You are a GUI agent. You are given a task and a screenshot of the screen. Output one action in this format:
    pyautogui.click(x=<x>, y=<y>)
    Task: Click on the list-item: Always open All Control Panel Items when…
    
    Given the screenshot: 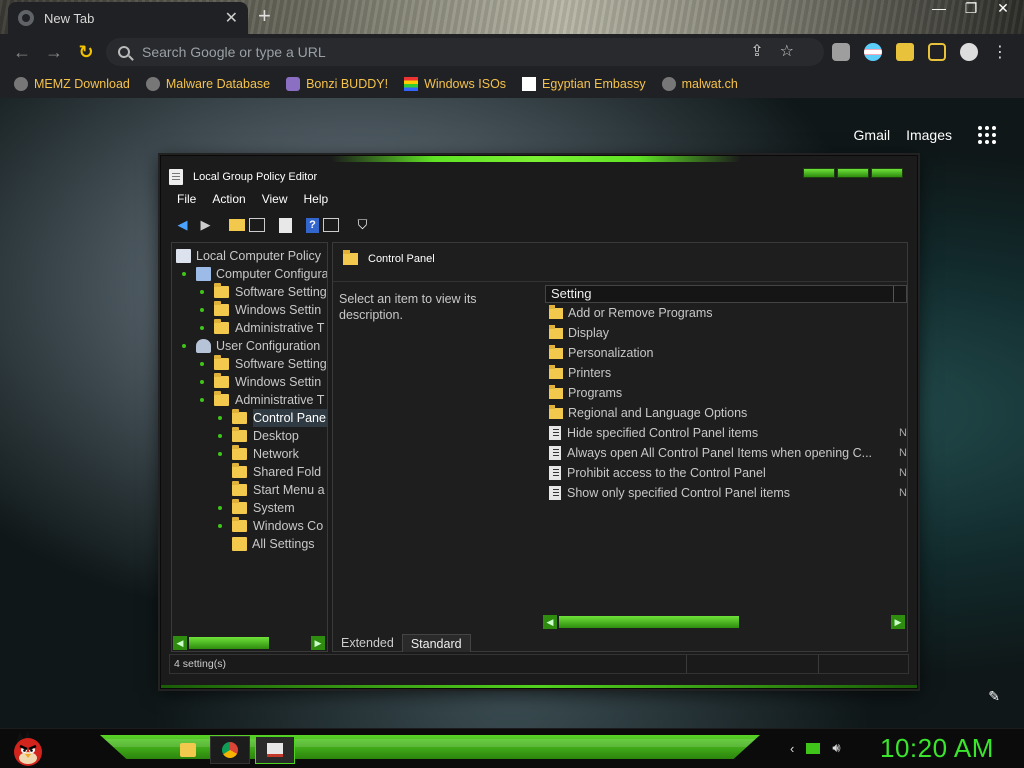 What is the action you would take?
    pyautogui.click(x=726, y=453)
    